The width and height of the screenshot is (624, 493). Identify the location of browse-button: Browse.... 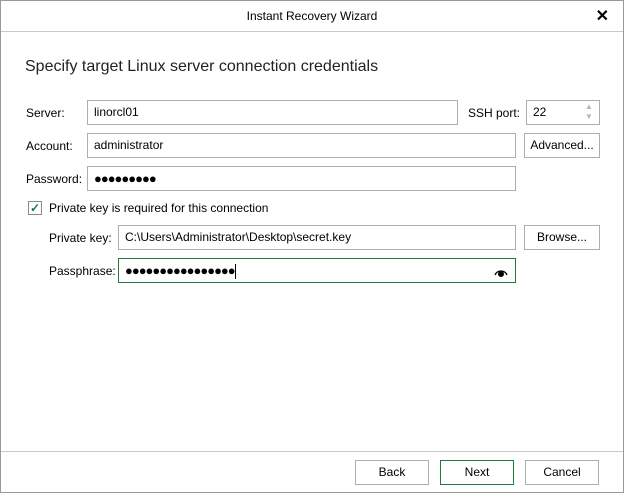
(562, 237).